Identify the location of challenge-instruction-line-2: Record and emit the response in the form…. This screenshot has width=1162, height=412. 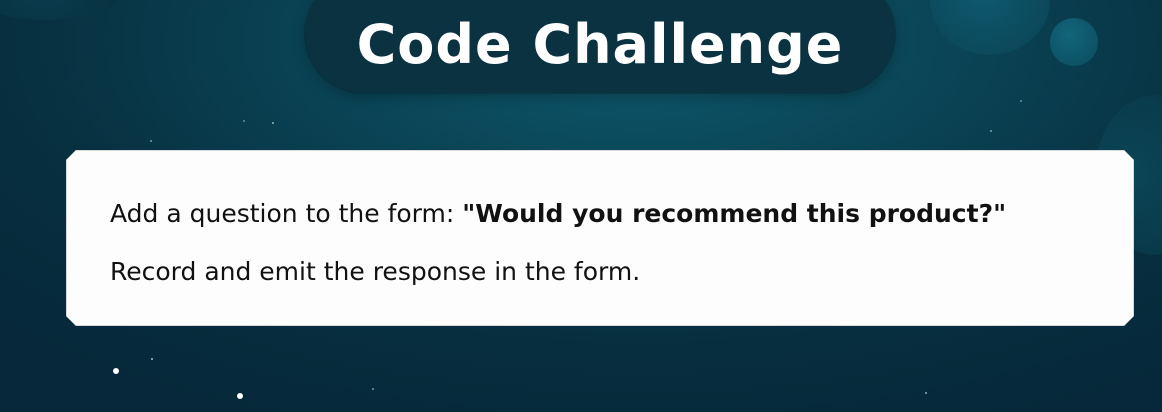
(375, 271).